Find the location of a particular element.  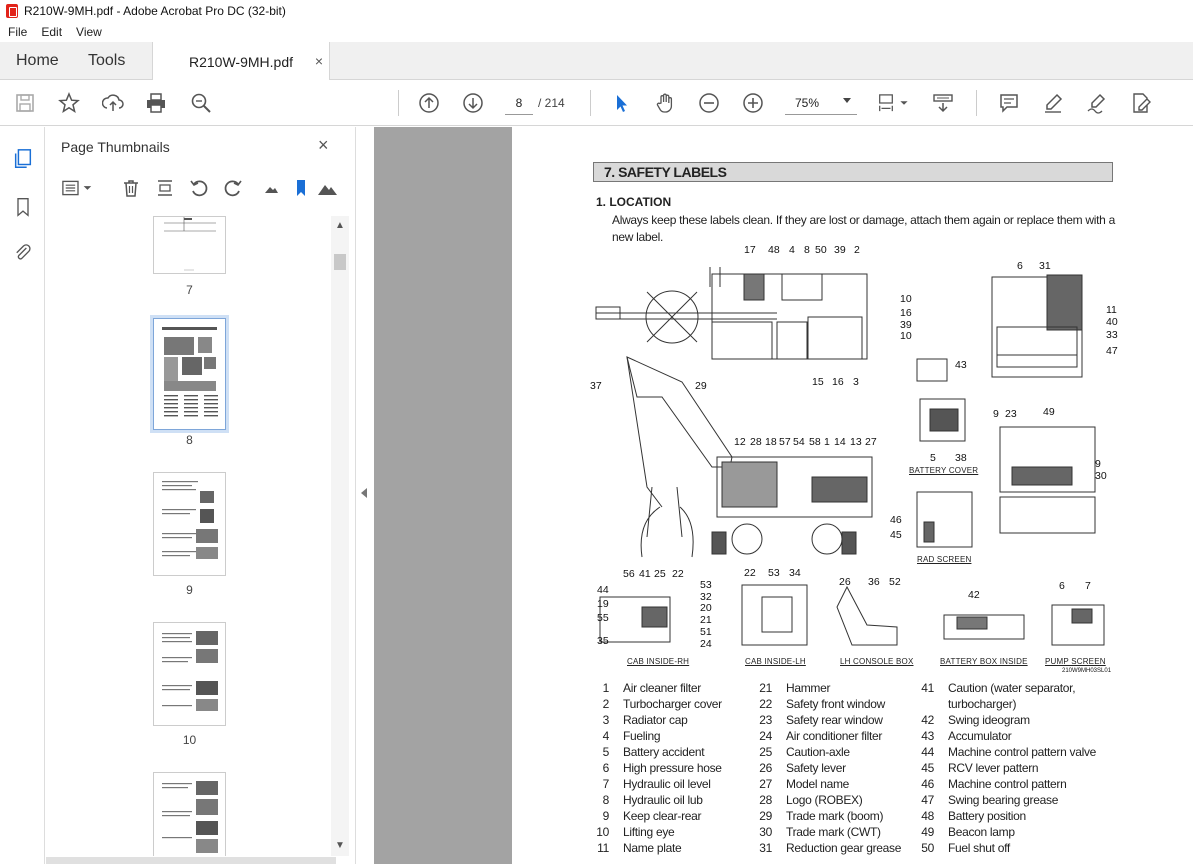

bookmark-star-icon is located at coordinates (69, 103).